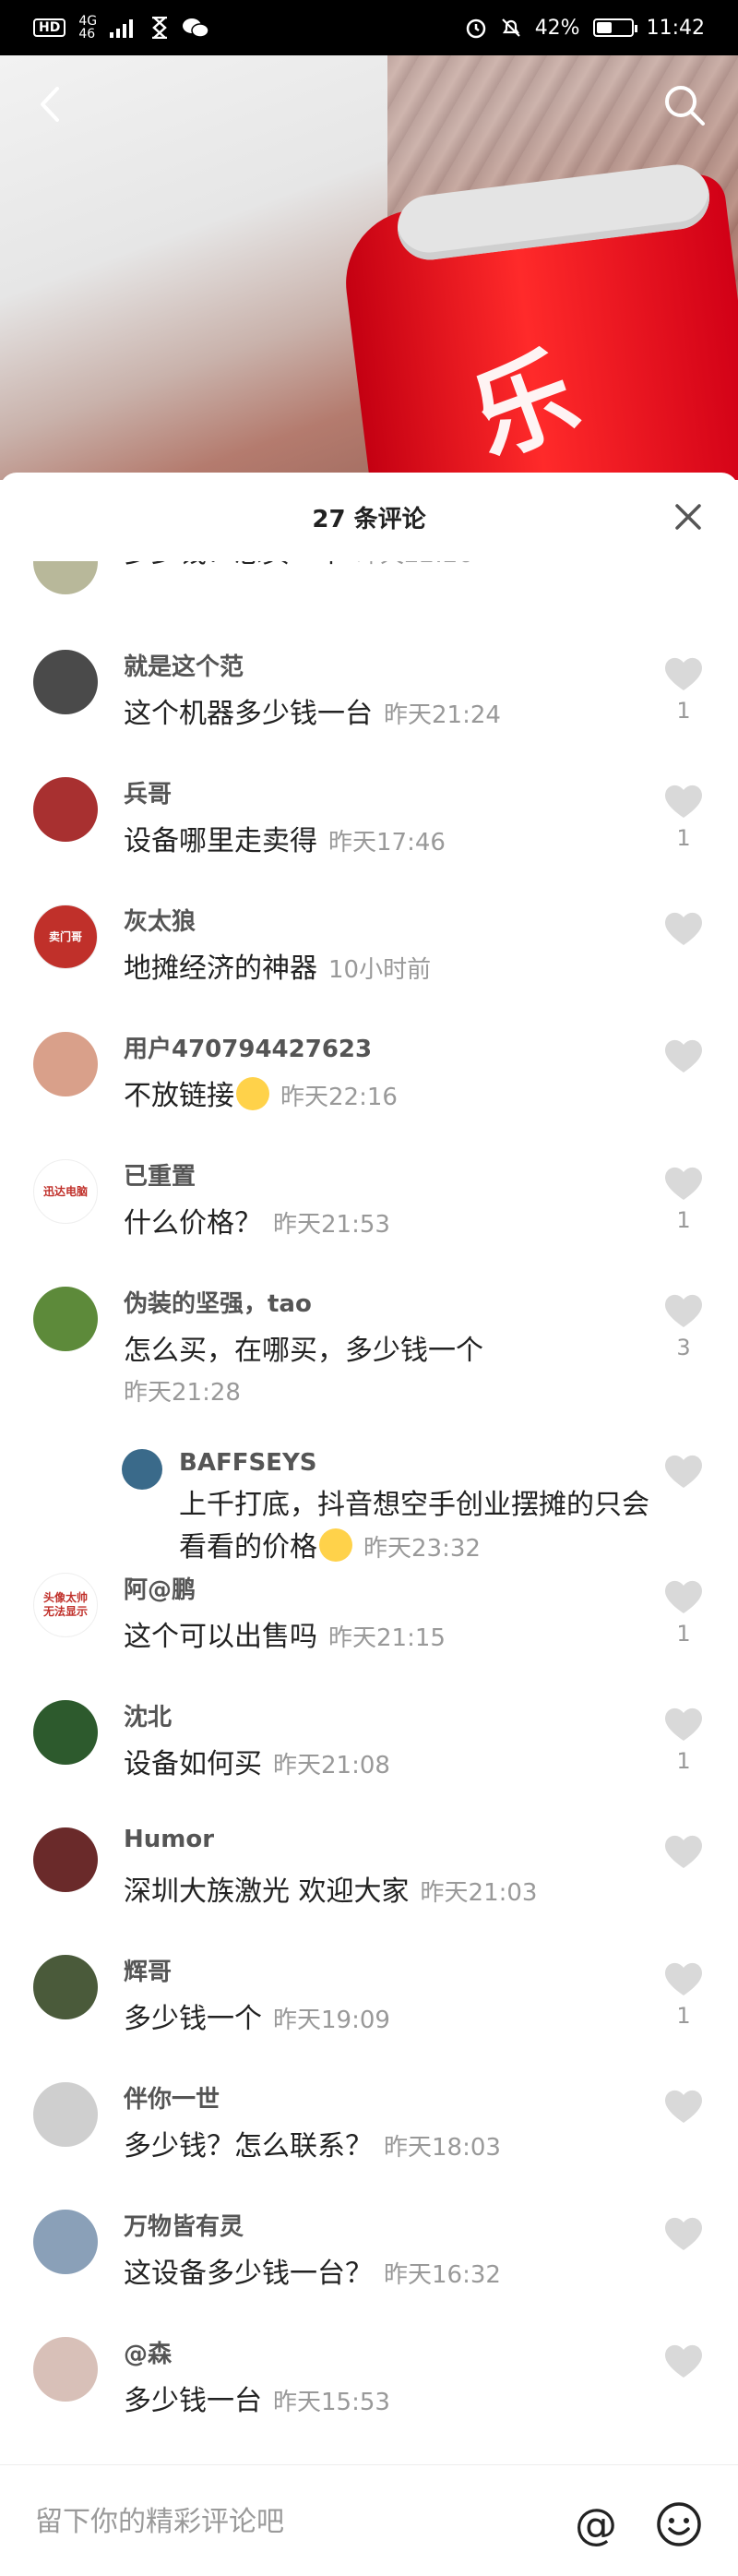 The width and height of the screenshot is (738, 2576). What do you see at coordinates (160, 28) in the screenshot?
I see `hourglass-icon` at bounding box center [160, 28].